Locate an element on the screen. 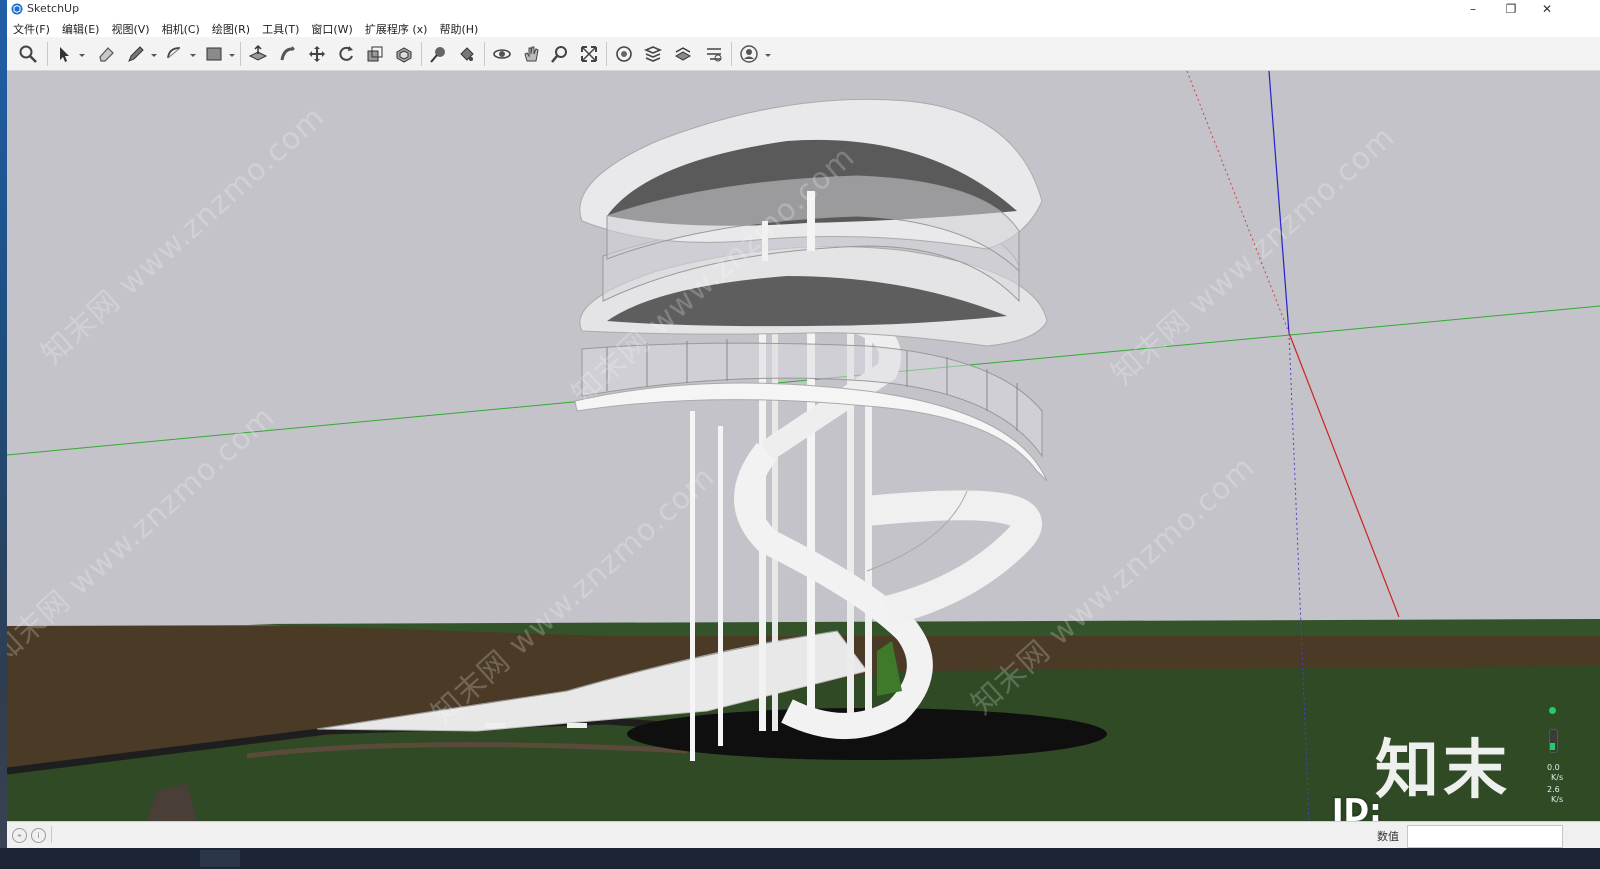 The height and width of the screenshot is (869, 1600). status-dot-icon is located at coordinates (1552, 710).